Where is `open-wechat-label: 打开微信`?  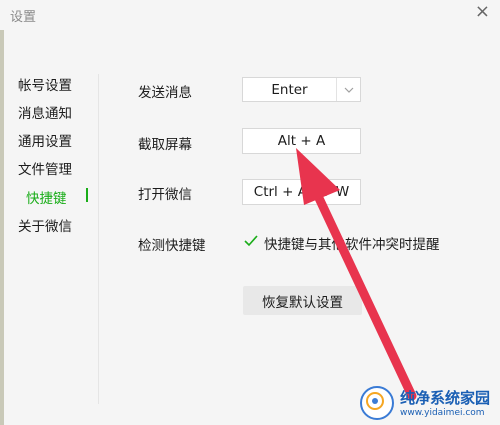 open-wechat-label: 打开微信 is located at coordinates (165, 195).